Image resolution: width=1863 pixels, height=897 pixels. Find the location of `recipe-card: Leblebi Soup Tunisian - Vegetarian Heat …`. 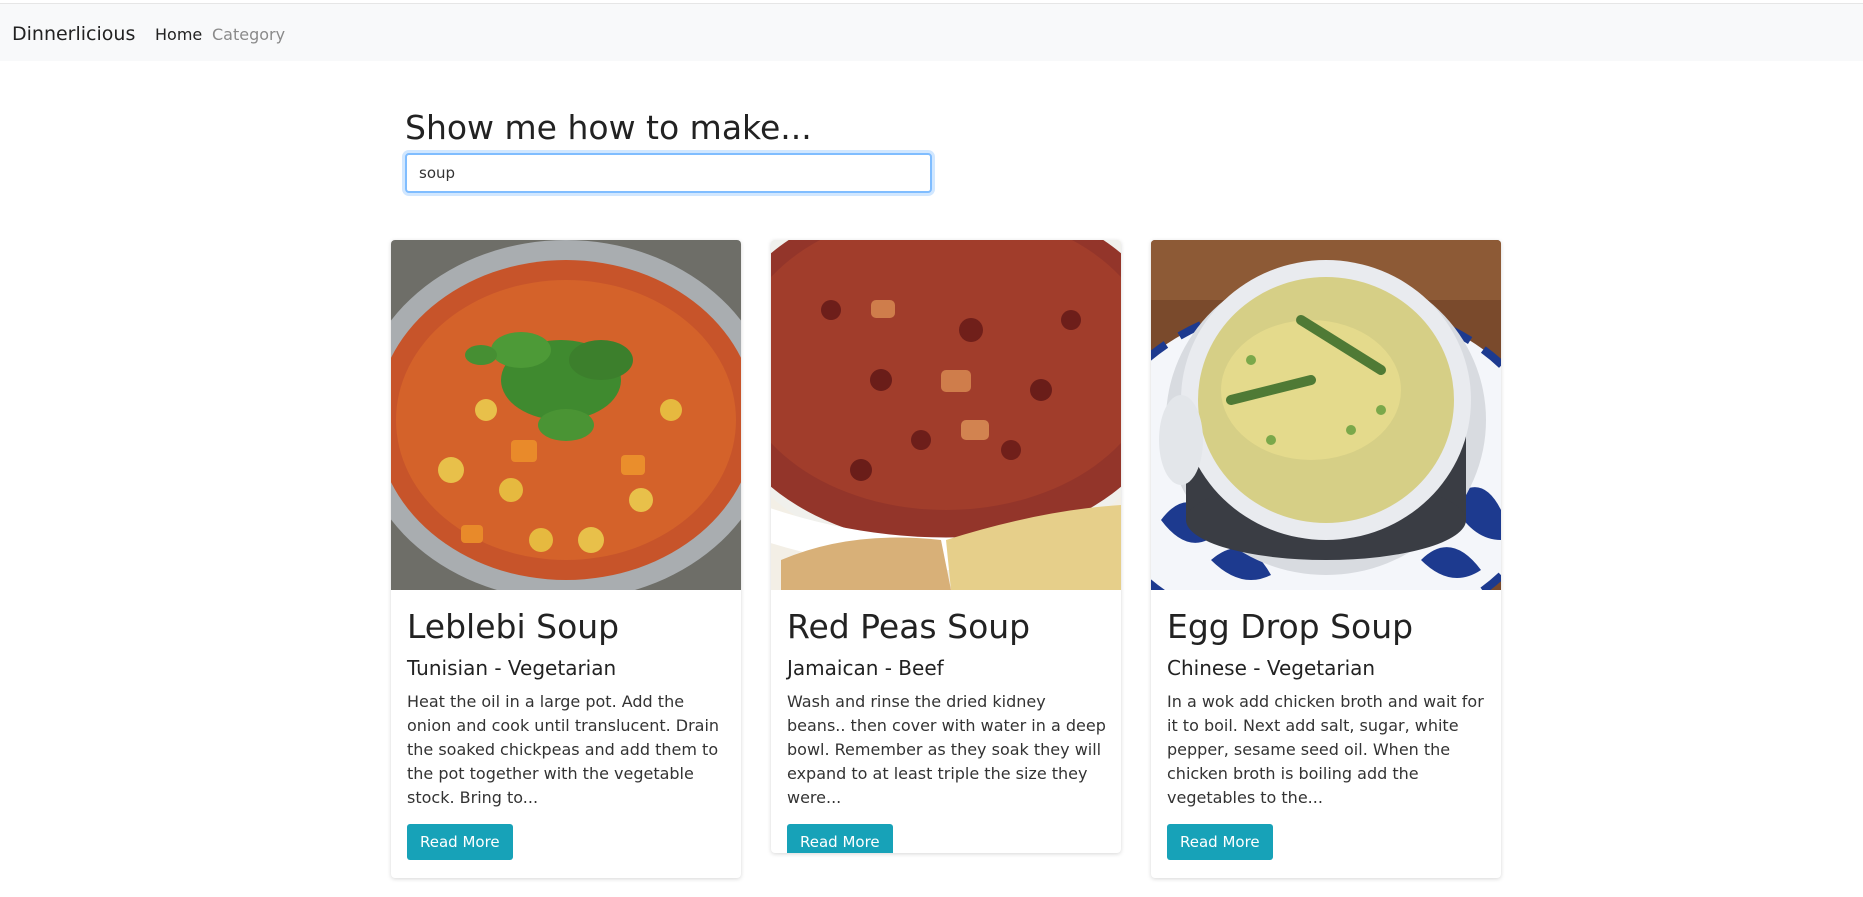

recipe-card: Leblebi Soup Tunisian - Vegetarian Heat … is located at coordinates (566, 559).